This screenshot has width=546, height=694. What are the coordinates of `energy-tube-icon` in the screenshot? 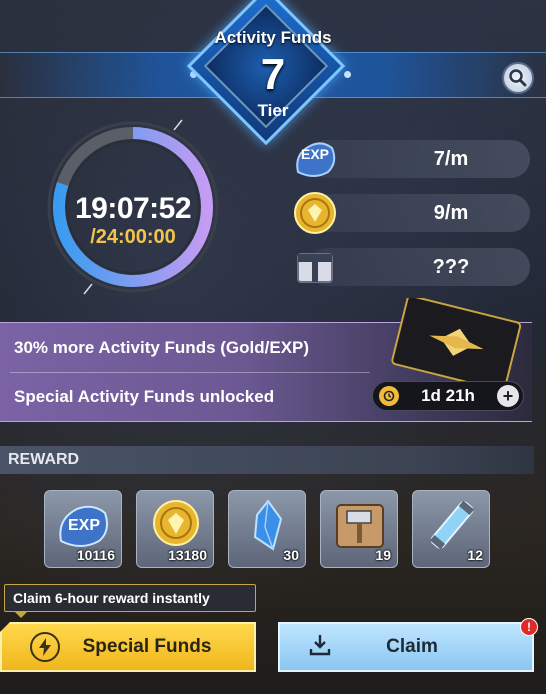 It's located at (452, 525).